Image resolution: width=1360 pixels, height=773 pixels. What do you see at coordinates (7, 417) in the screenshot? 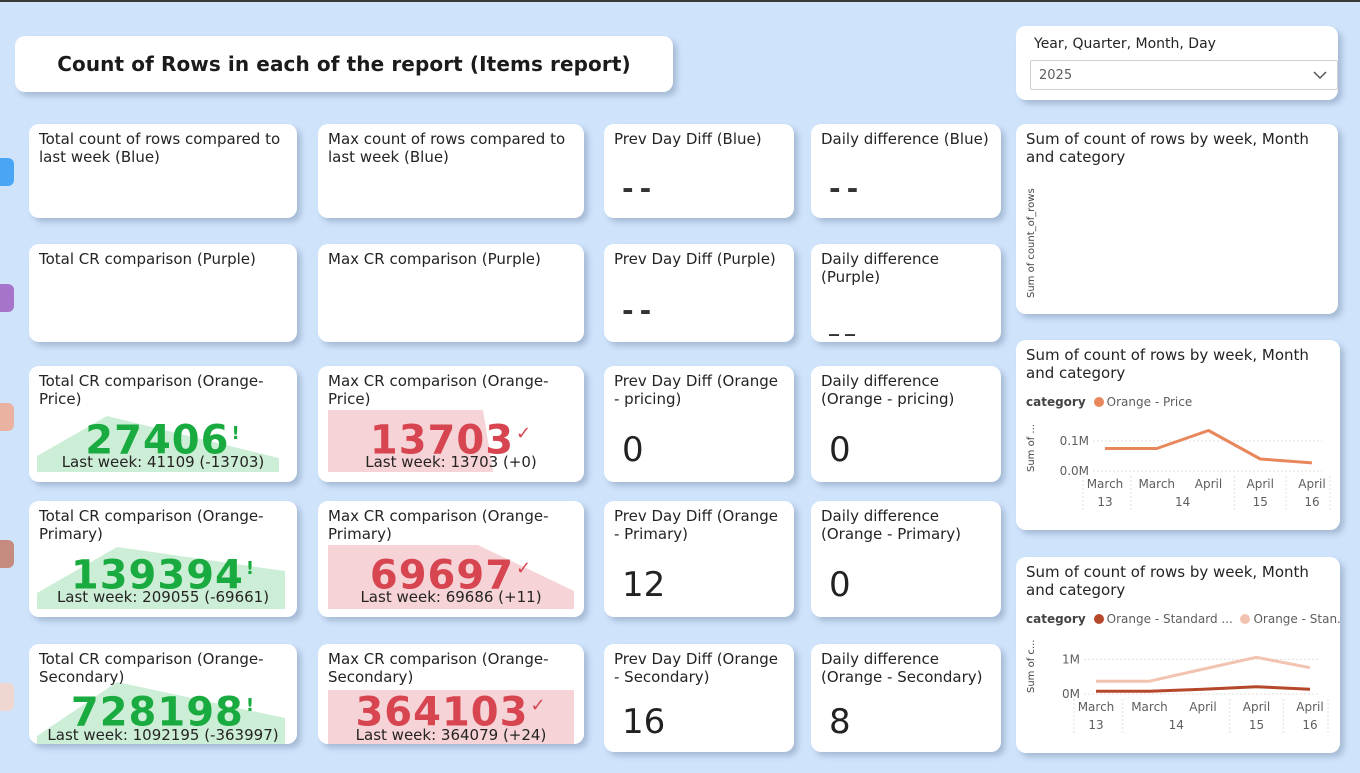
I see `side-tab-orange-price` at bounding box center [7, 417].